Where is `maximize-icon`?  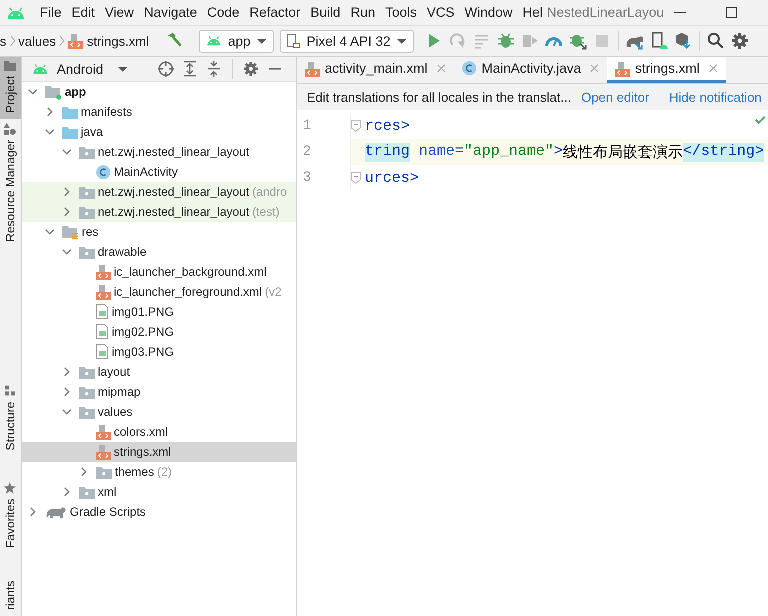 maximize-icon is located at coordinates (732, 12).